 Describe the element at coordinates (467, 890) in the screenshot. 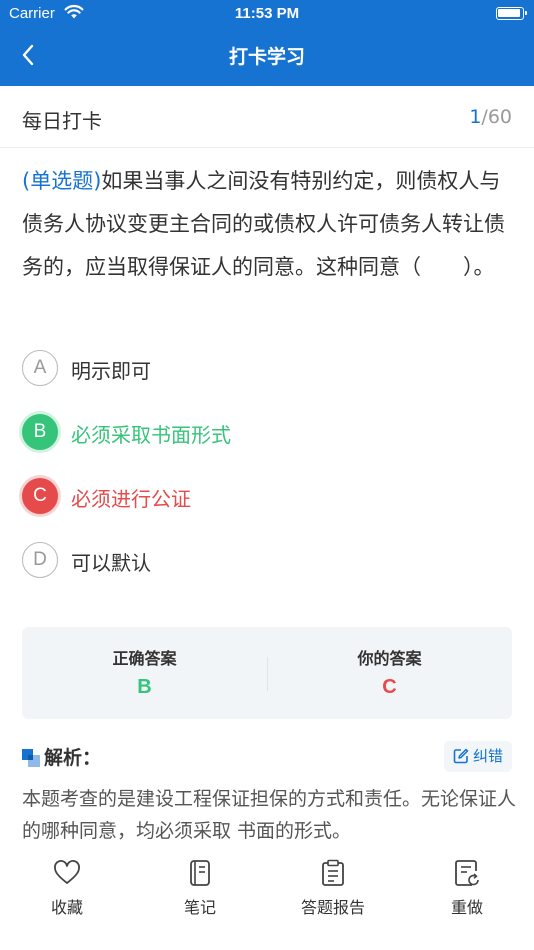

I see `redo-button: 重做` at that location.